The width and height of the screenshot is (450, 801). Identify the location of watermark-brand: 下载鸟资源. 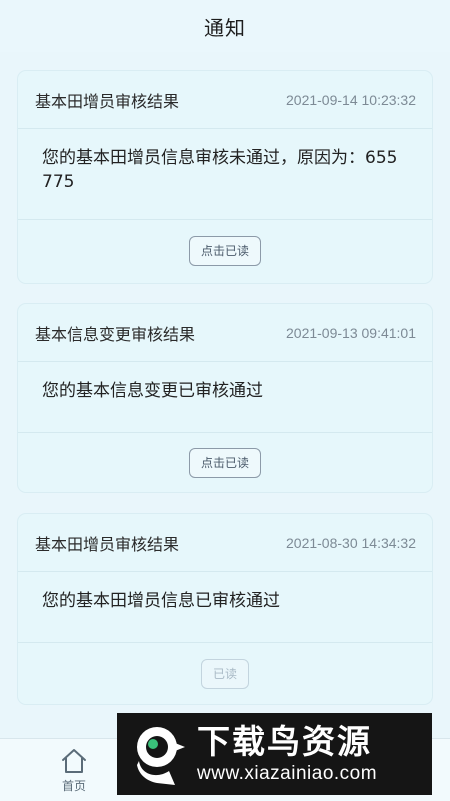
(284, 741).